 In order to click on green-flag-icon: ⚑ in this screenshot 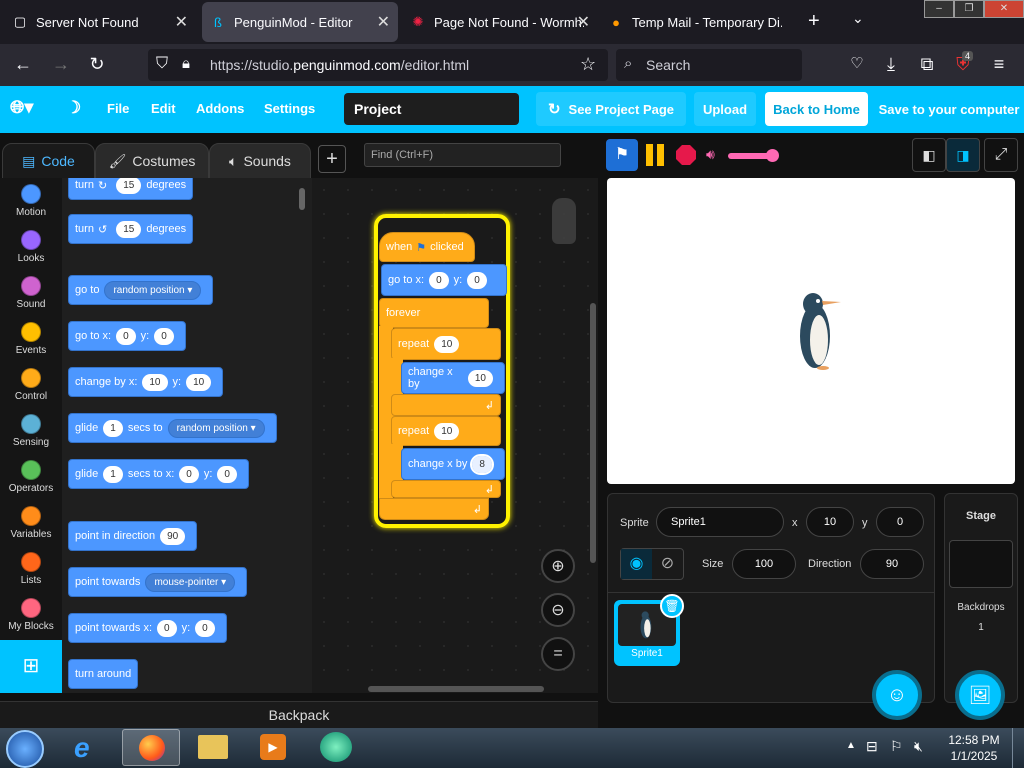, I will do `click(622, 155)`.